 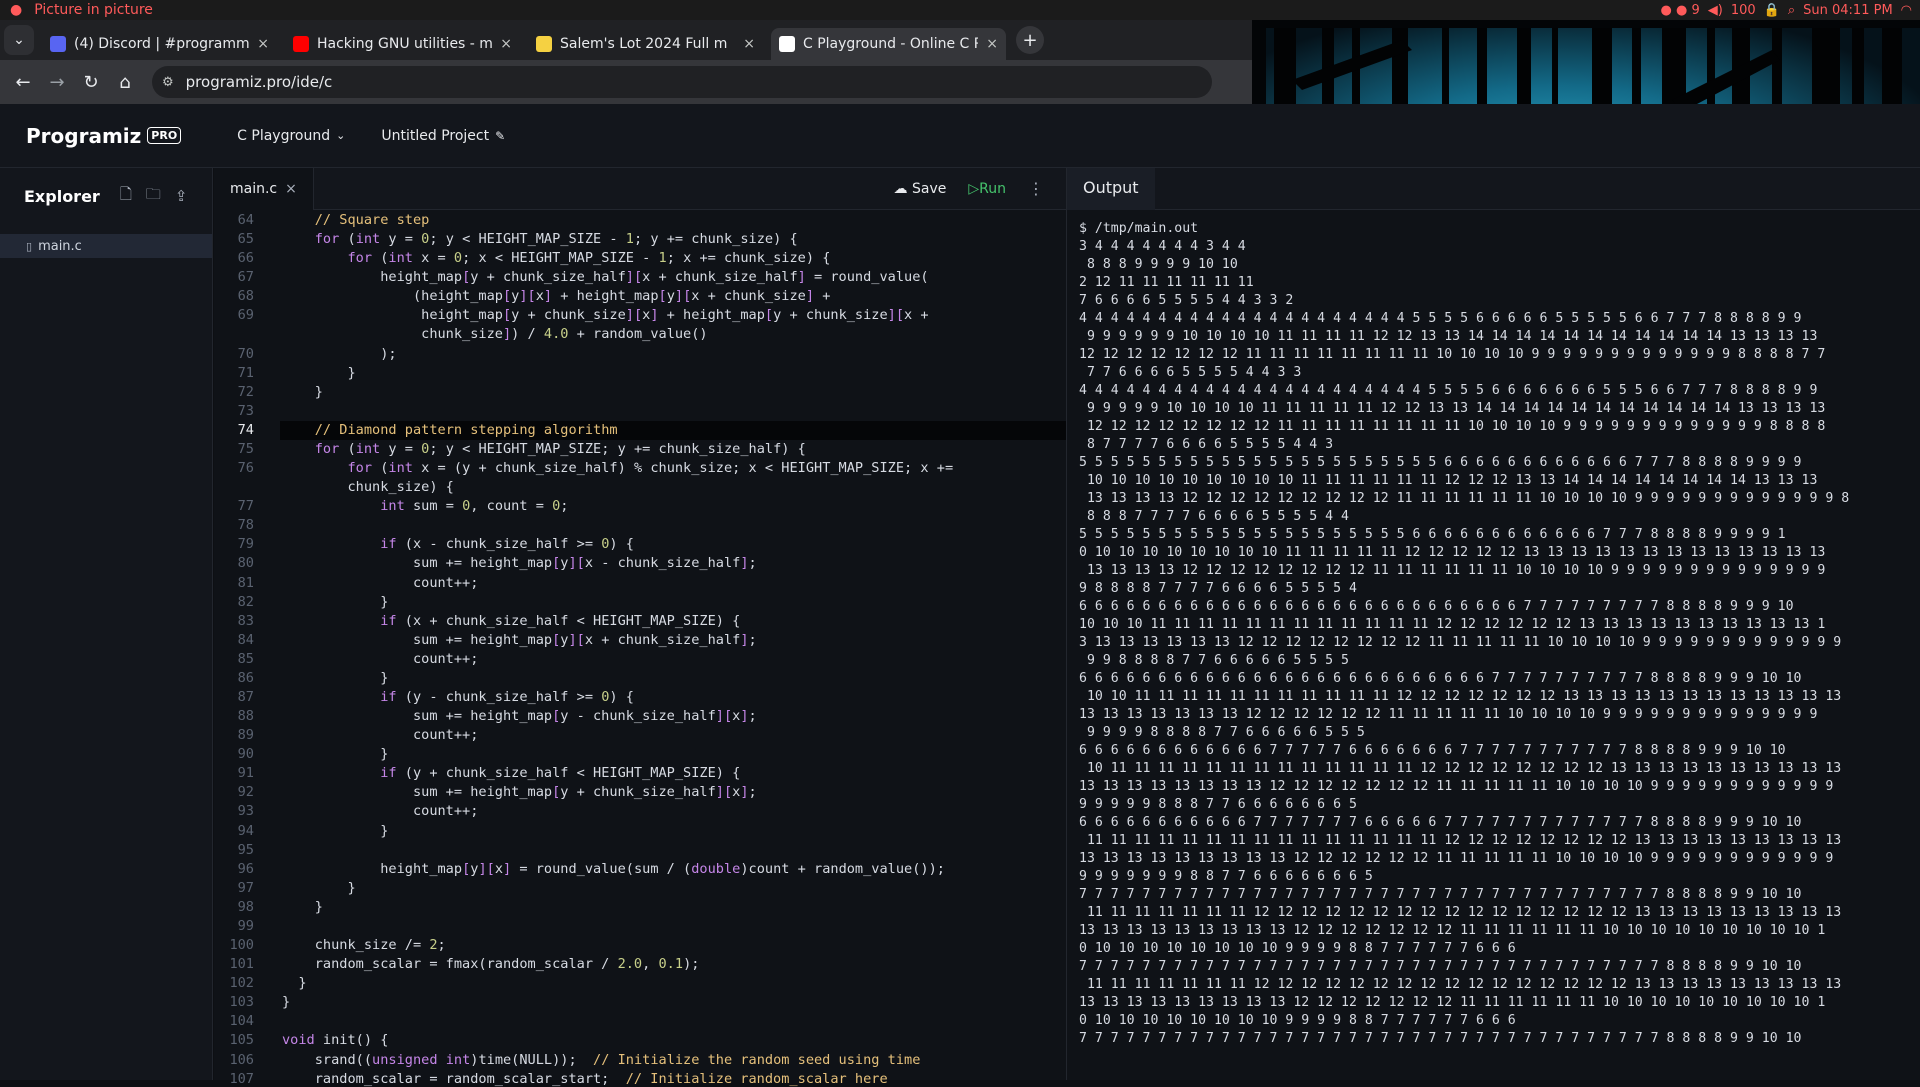 I want to click on browser-tab: Hacking GNU utilities - m4 ×, so click(x=402, y=44).